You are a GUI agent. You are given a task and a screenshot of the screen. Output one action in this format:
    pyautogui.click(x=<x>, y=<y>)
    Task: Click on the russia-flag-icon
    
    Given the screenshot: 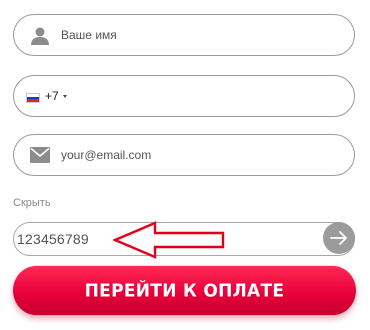 What is the action you would take?
    pyautogui.click(x=33, y=98)
    